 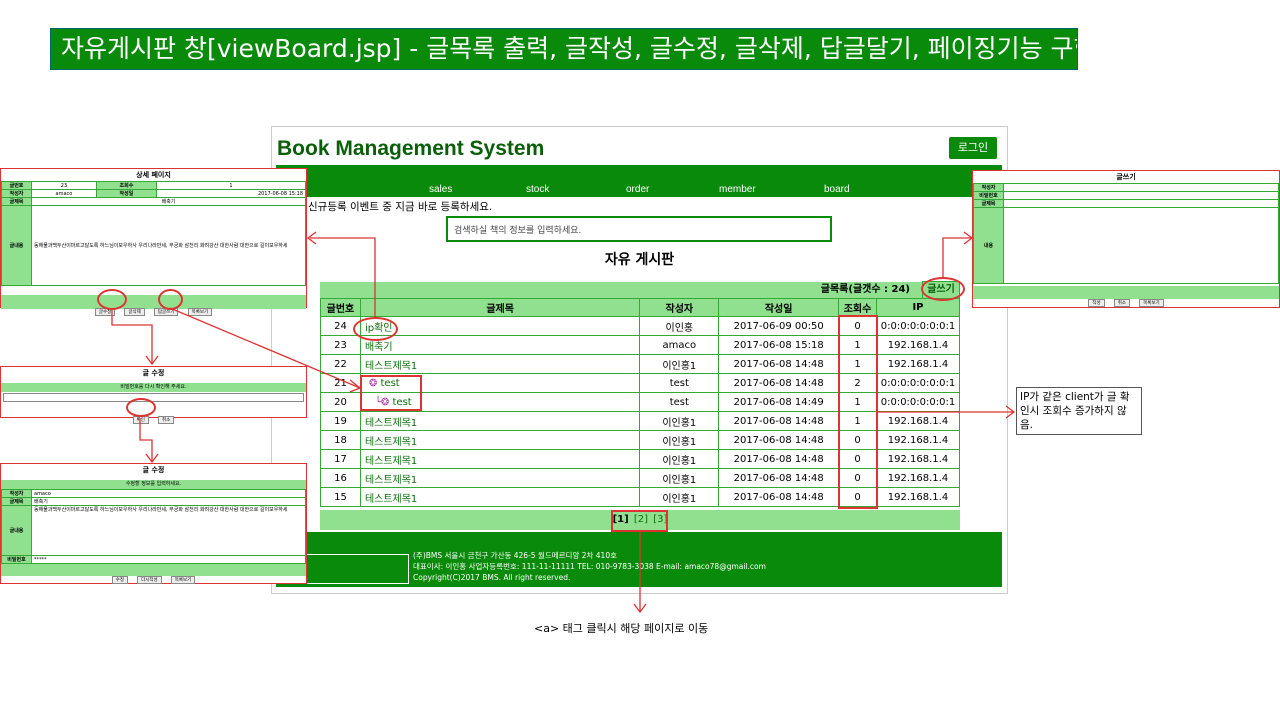 I want to click on arrow-to-password, so click(x=132, y=336).